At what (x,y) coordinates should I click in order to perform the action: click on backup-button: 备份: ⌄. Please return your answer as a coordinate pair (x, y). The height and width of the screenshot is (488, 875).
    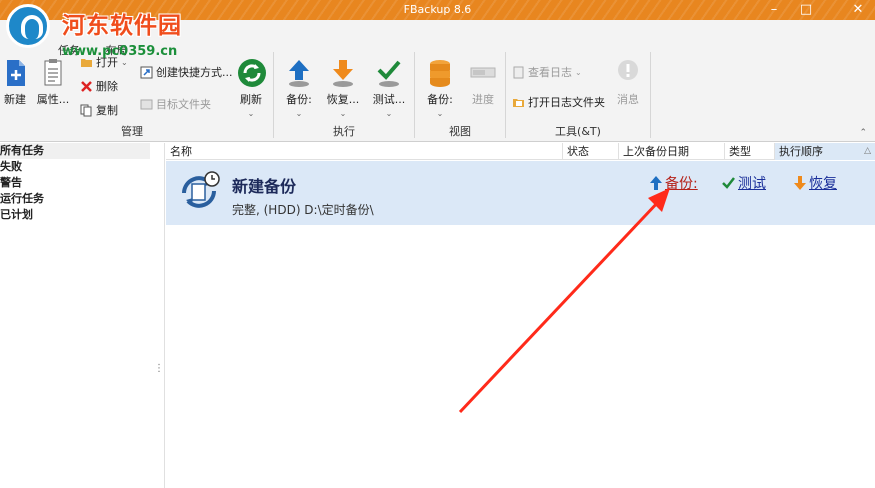
    Looking at the image, I should click on (299, 88).